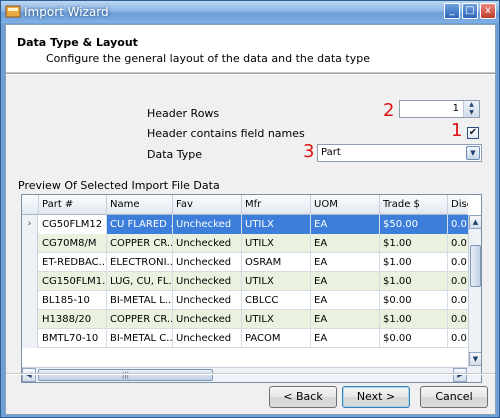  I want to click on next-button: Next >, so click(376, 397).